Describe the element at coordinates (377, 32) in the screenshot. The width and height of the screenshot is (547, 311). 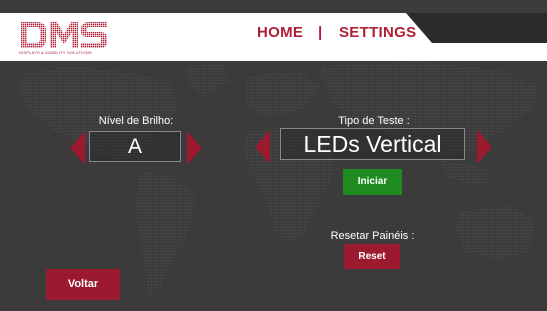
I see `nav-settings-link: SETTINGS` at that location.